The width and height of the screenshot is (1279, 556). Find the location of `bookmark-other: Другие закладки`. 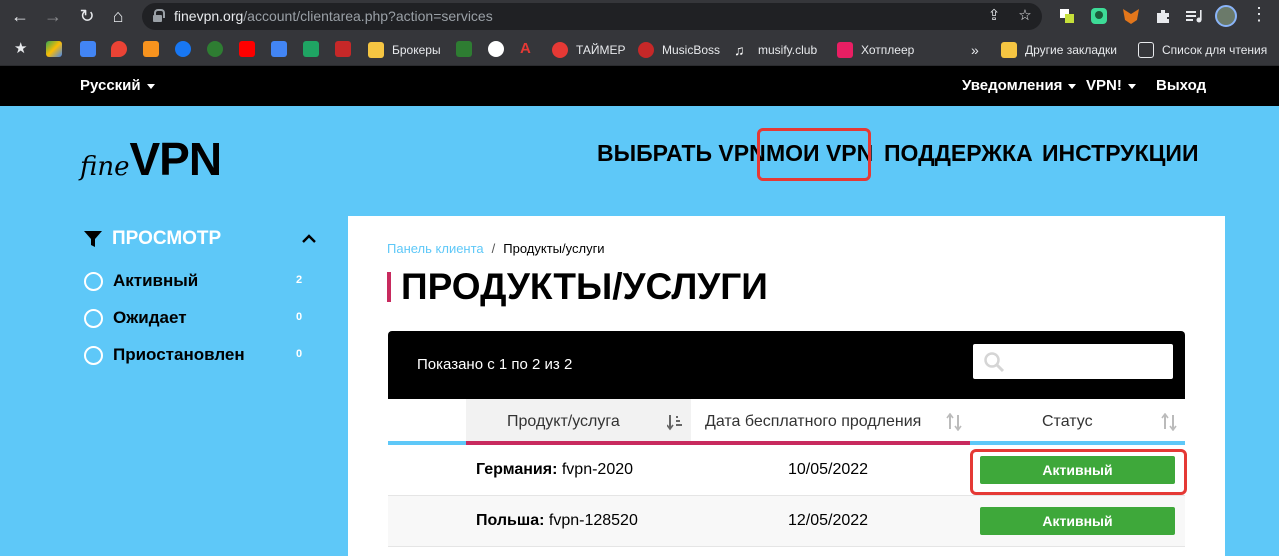

bookmark-other: Другие закладки is located at coordinates (1059, 50).